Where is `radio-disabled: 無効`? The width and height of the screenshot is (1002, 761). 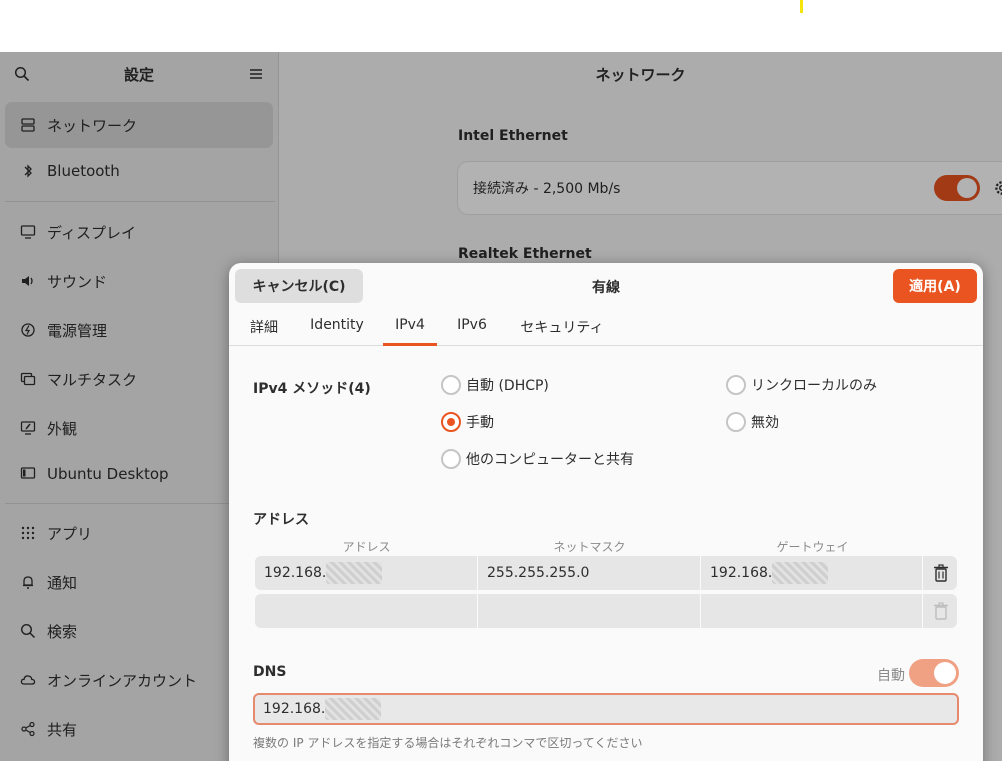 radio-disabled: 無効 is located at coordinates (752, 422).